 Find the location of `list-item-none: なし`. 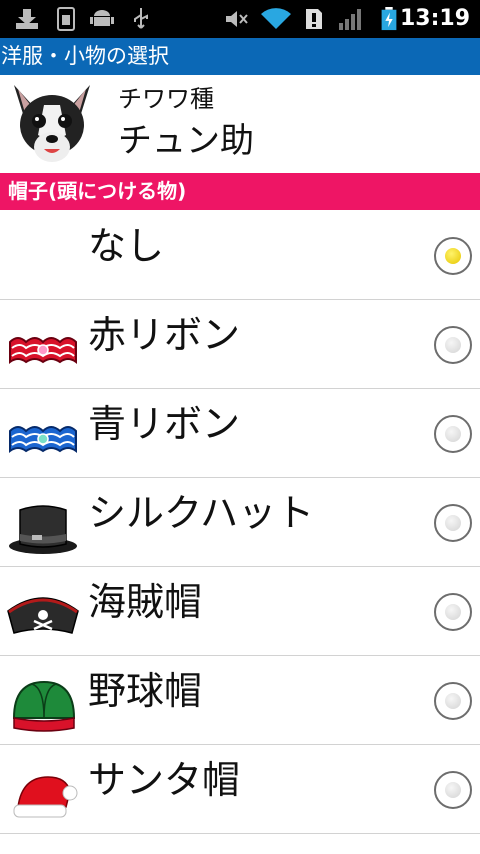

list-item-none: なし is located at coordinates (240, 255).